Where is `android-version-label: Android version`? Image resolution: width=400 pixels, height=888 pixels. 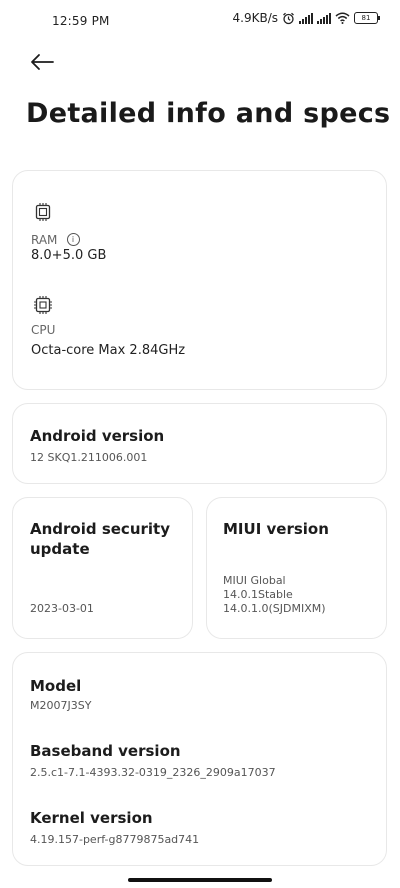
android-version-label: Android version is located at coordinates (97, 436).